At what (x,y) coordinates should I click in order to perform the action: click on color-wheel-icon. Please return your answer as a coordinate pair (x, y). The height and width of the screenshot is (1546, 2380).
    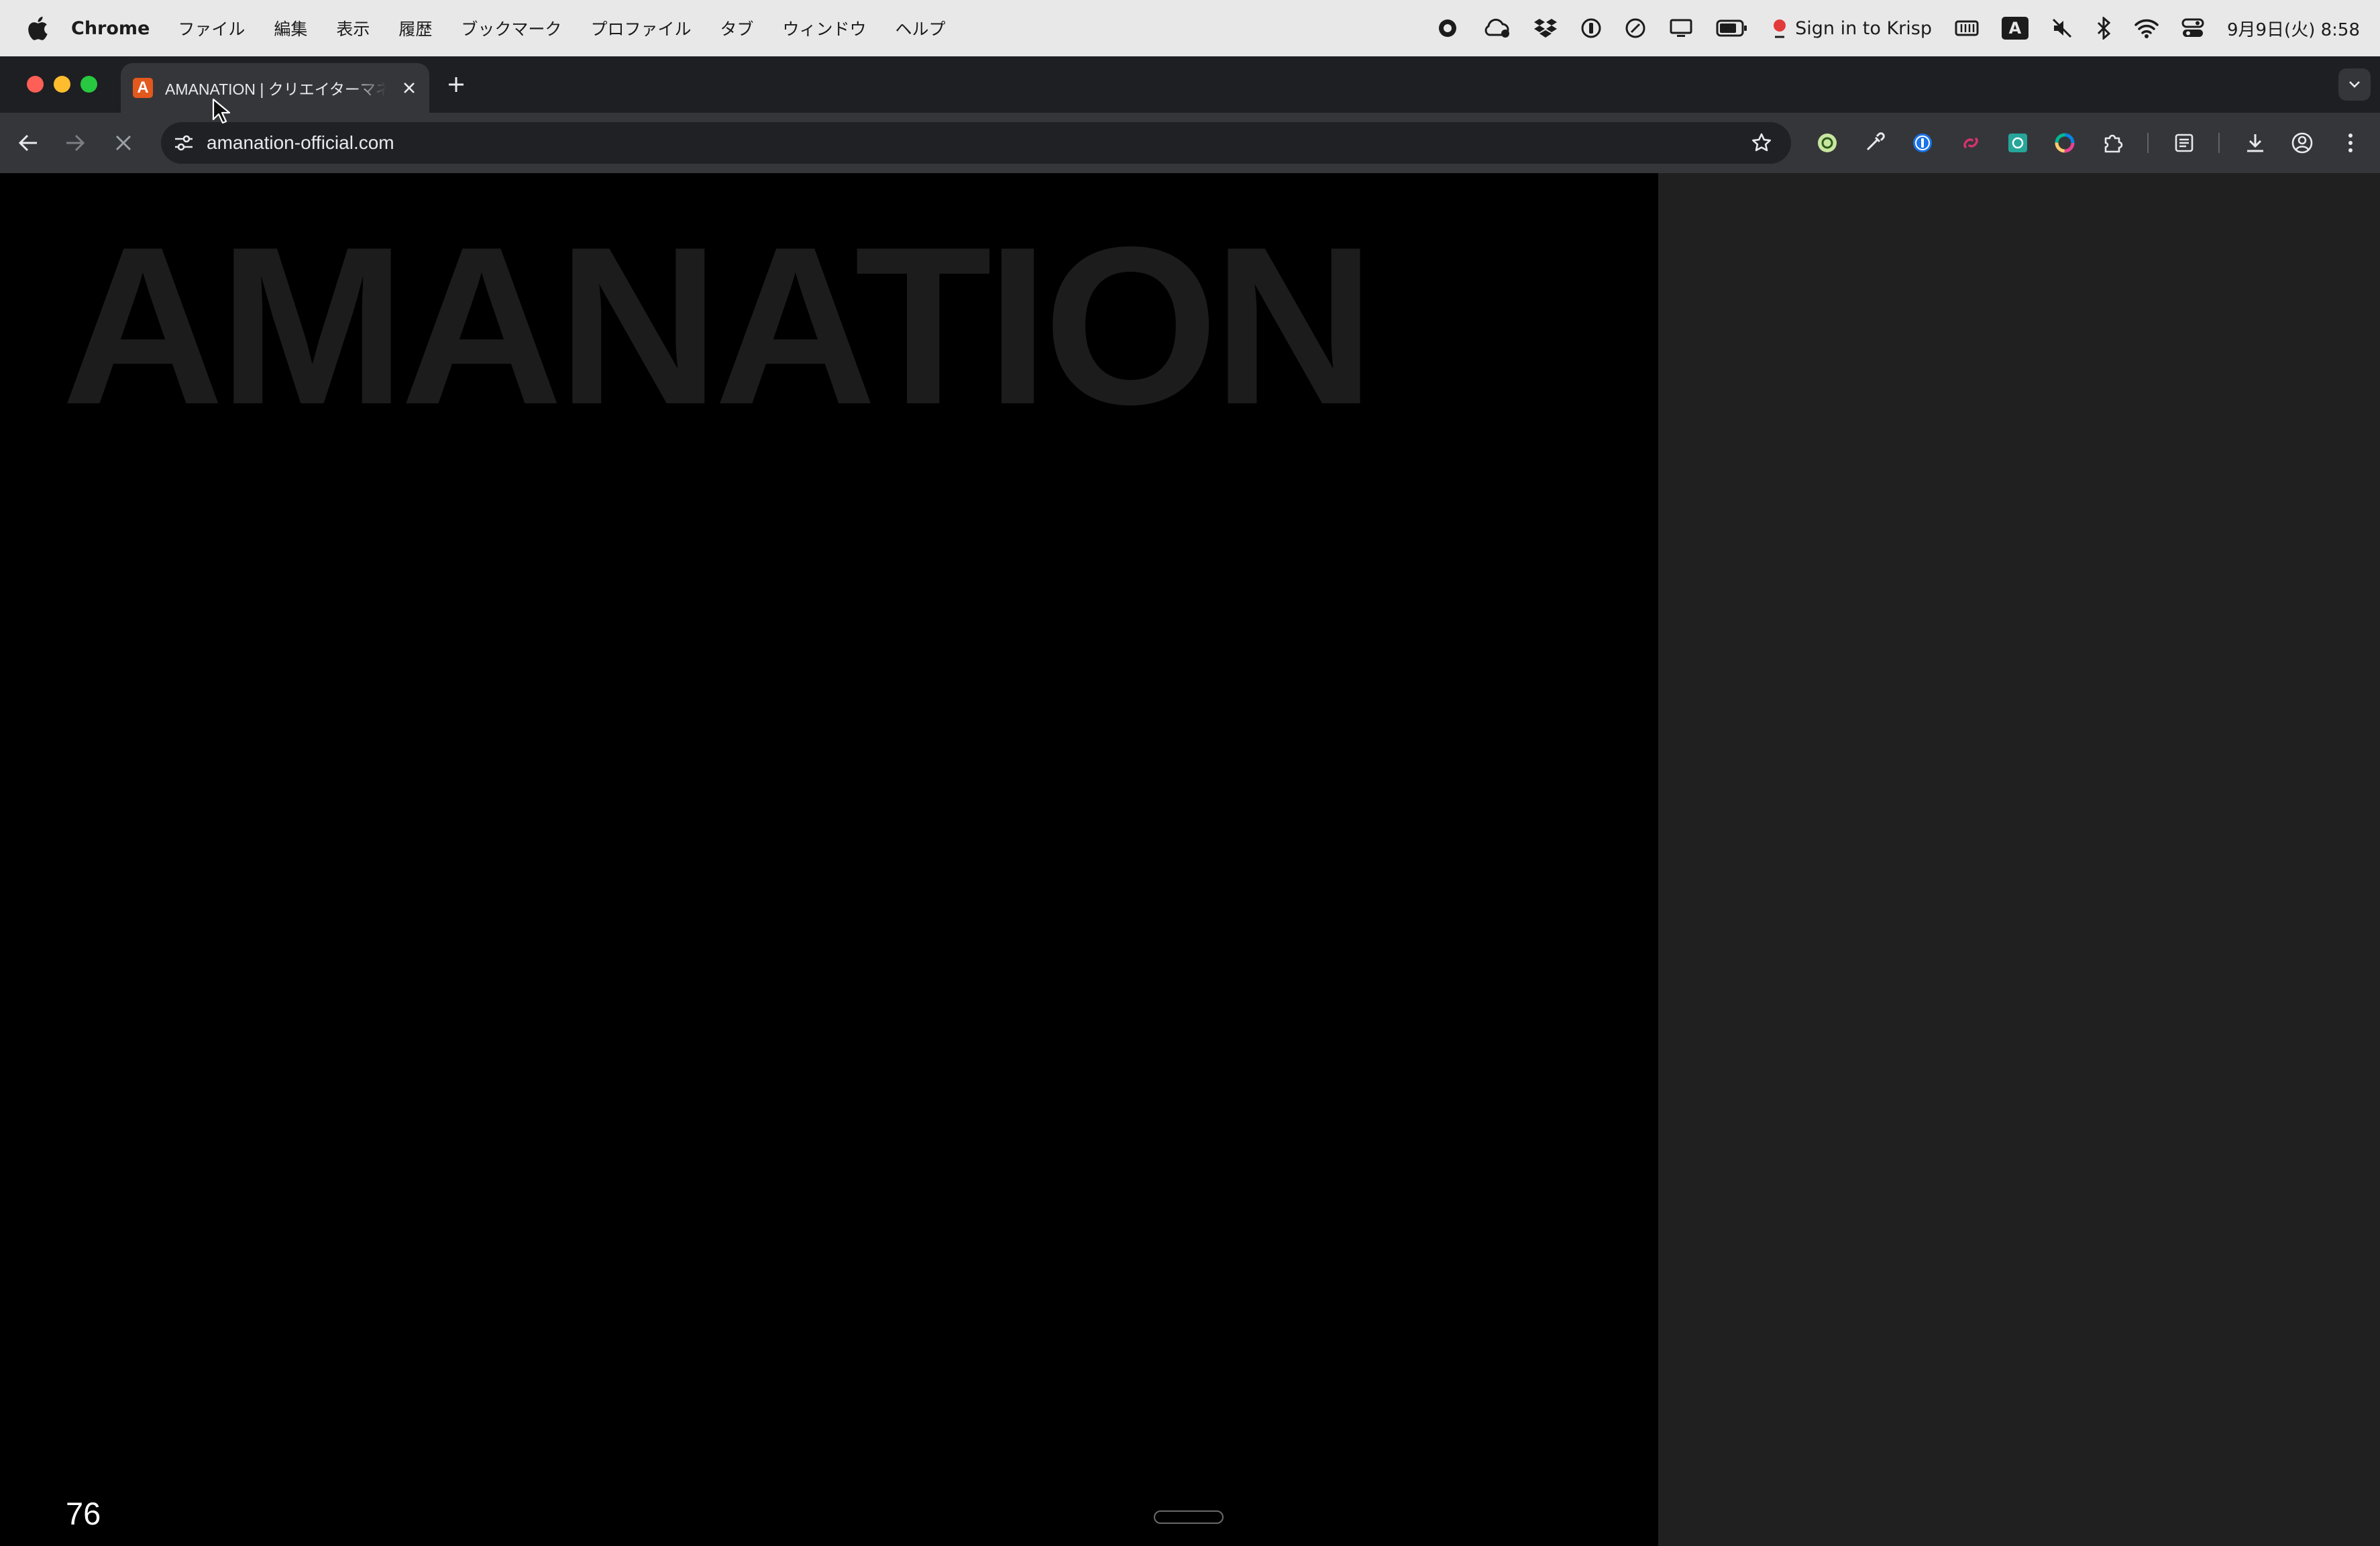
    Looking at the image, I should click on (2065, 143).